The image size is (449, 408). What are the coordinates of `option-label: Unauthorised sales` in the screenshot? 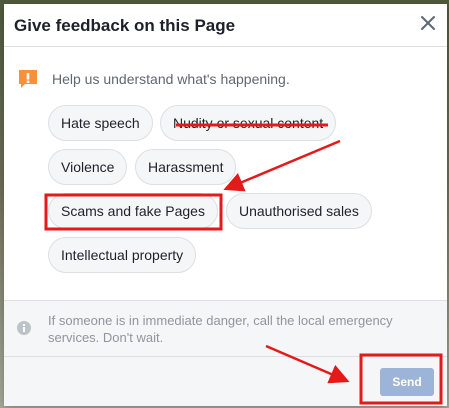 It's located at (299, 211).